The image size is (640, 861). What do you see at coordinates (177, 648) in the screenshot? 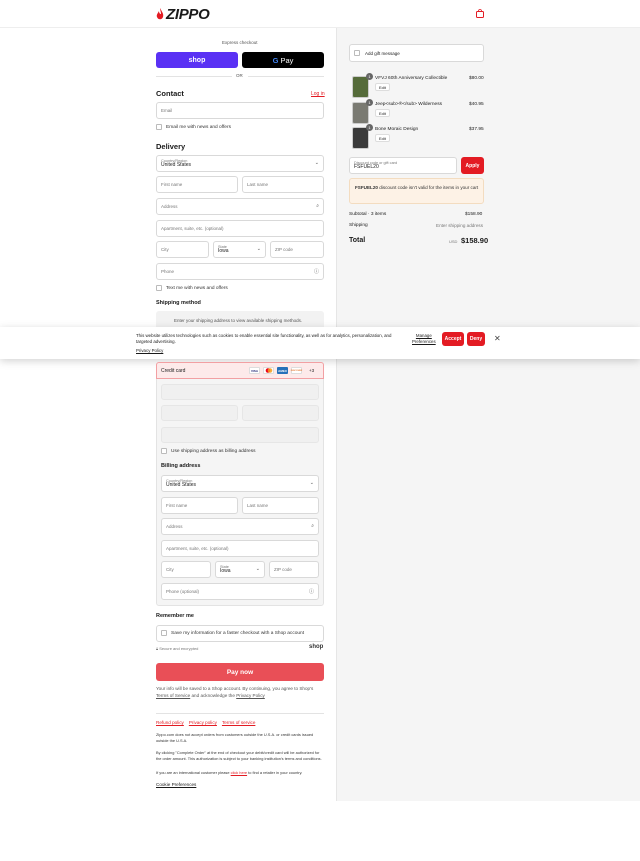
I see `secure-label: 🔒︎ Secure and encrypted` at bounding box center [177, 648].